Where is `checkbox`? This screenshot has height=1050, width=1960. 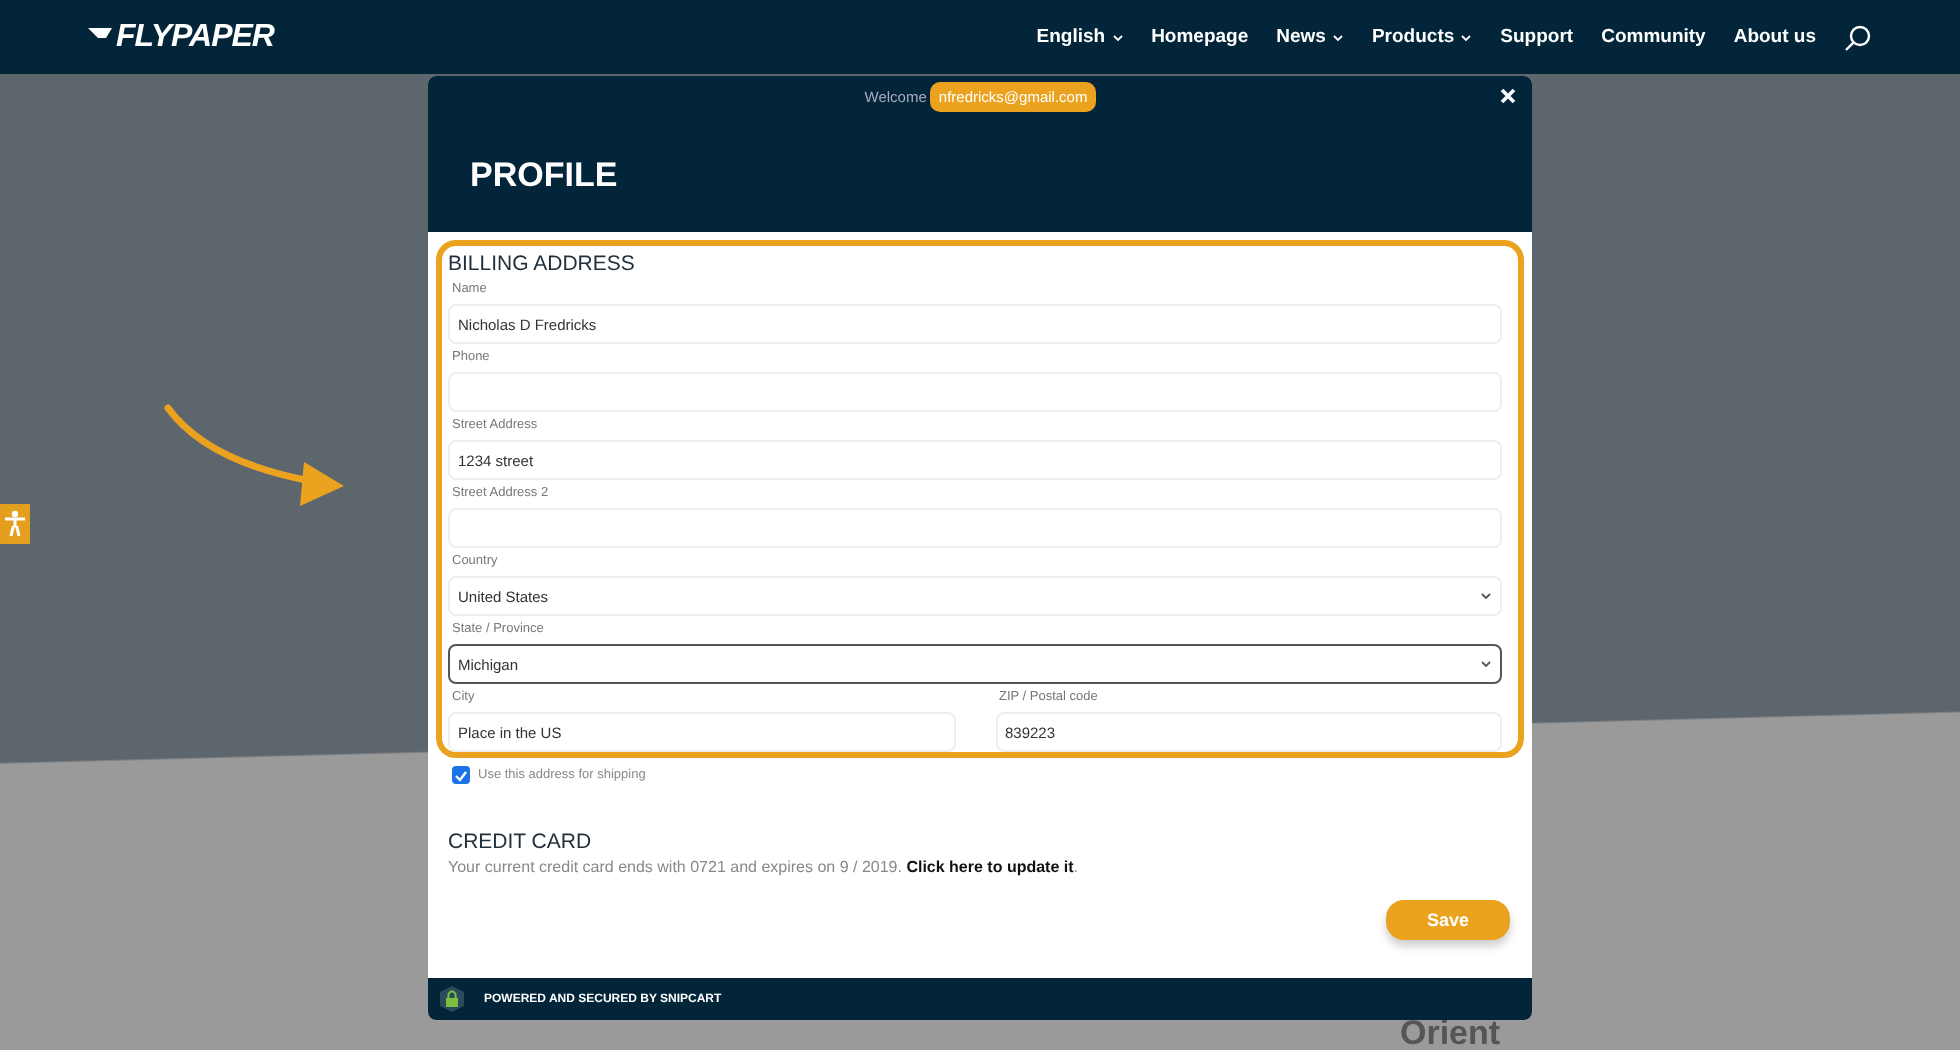
checkbox is located at coordinates (461, 775).